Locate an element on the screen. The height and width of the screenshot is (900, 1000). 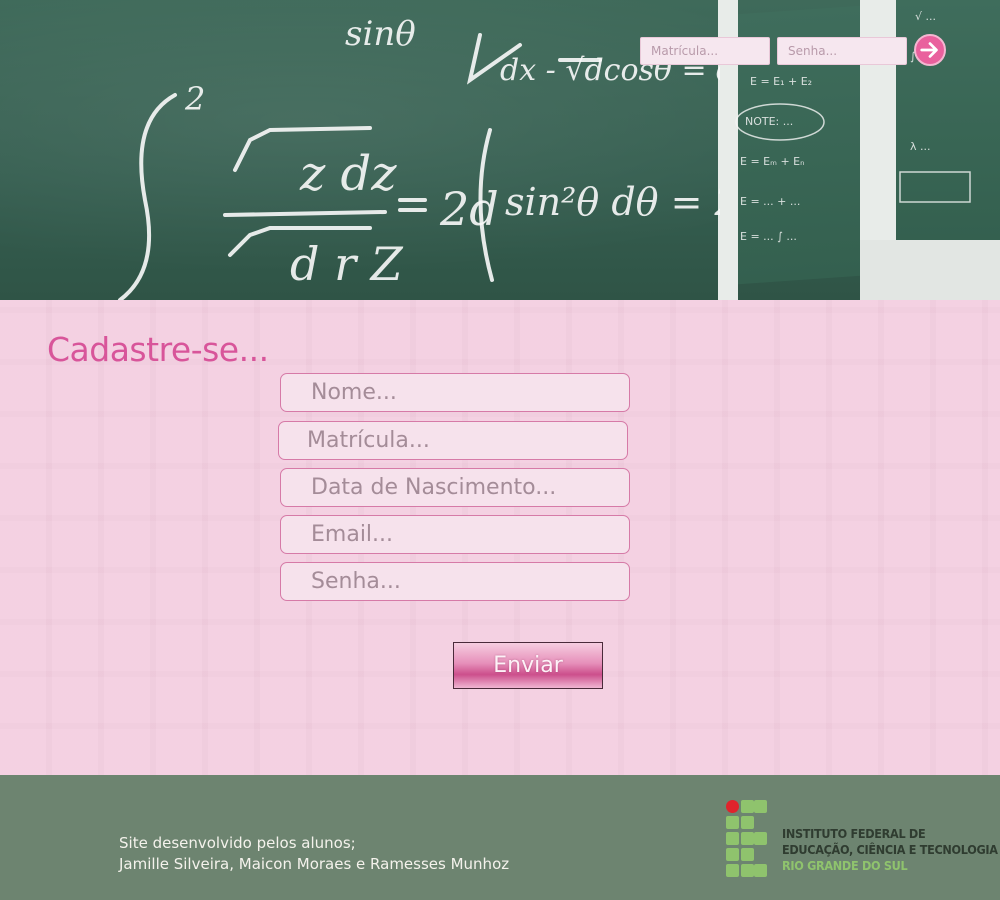
credits-line-1: Site desenvolvido pelos alunos; is located at coordinates (237, 843).